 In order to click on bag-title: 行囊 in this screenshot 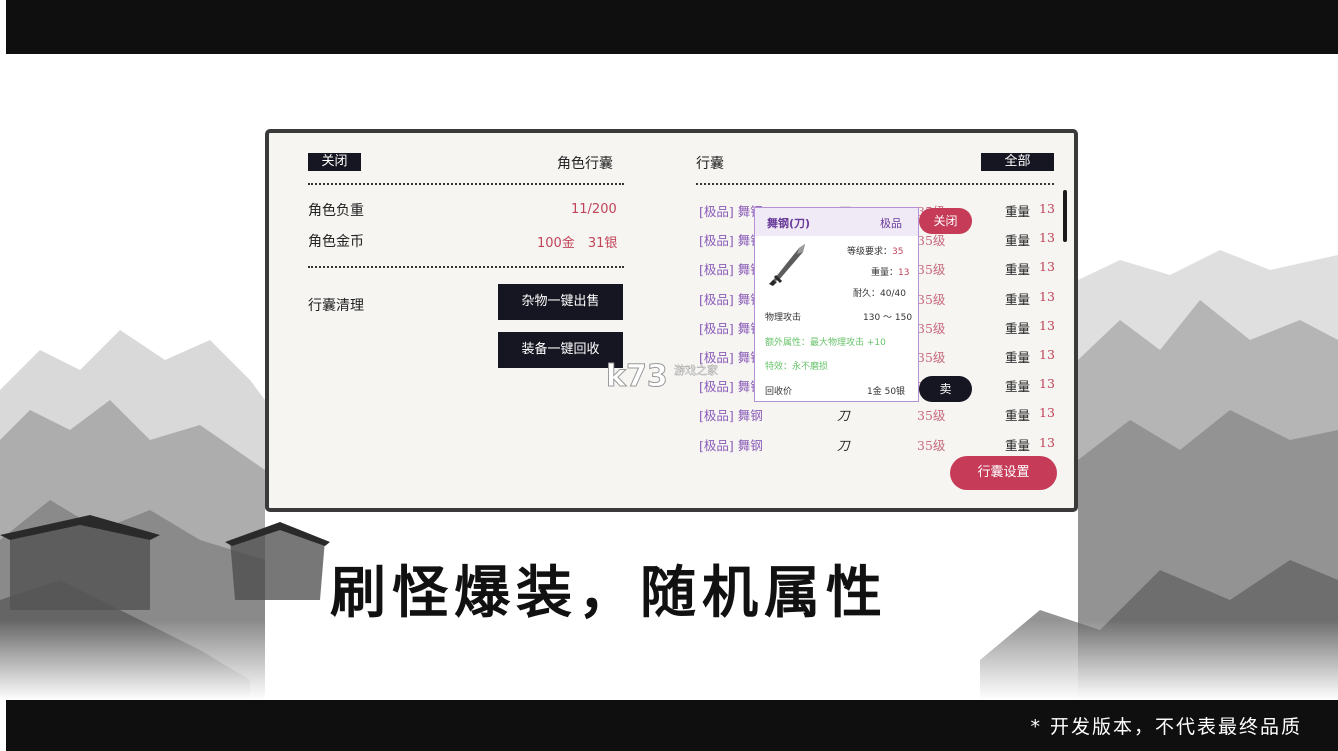, I will do `click(710, 164)`.